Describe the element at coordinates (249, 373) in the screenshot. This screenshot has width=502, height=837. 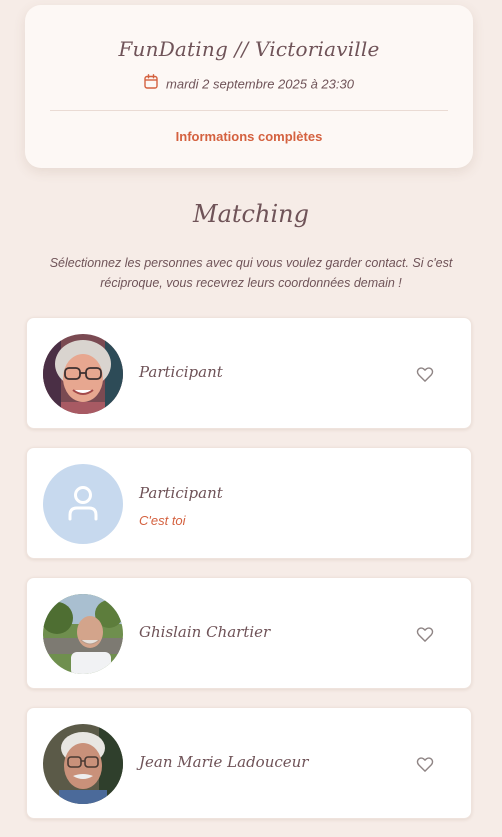
I see `person-card: Participant` at that location.